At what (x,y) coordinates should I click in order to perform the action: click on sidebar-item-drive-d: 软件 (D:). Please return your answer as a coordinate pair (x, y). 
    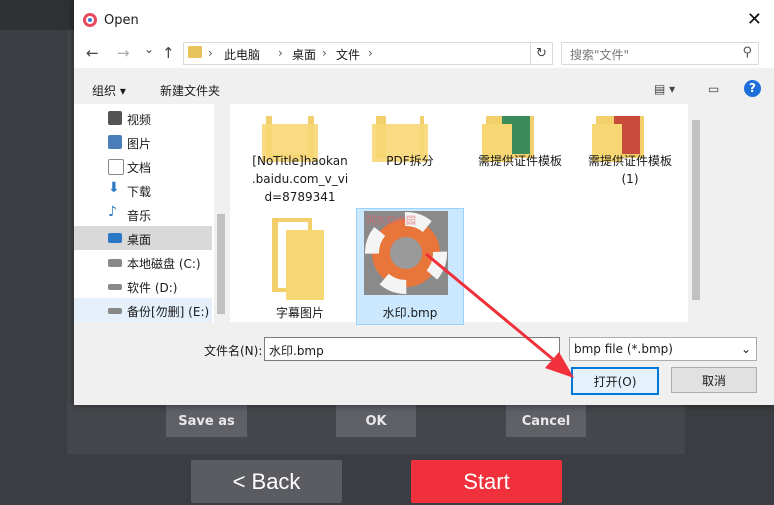
    Looking at the image, I should click on (143, 286).